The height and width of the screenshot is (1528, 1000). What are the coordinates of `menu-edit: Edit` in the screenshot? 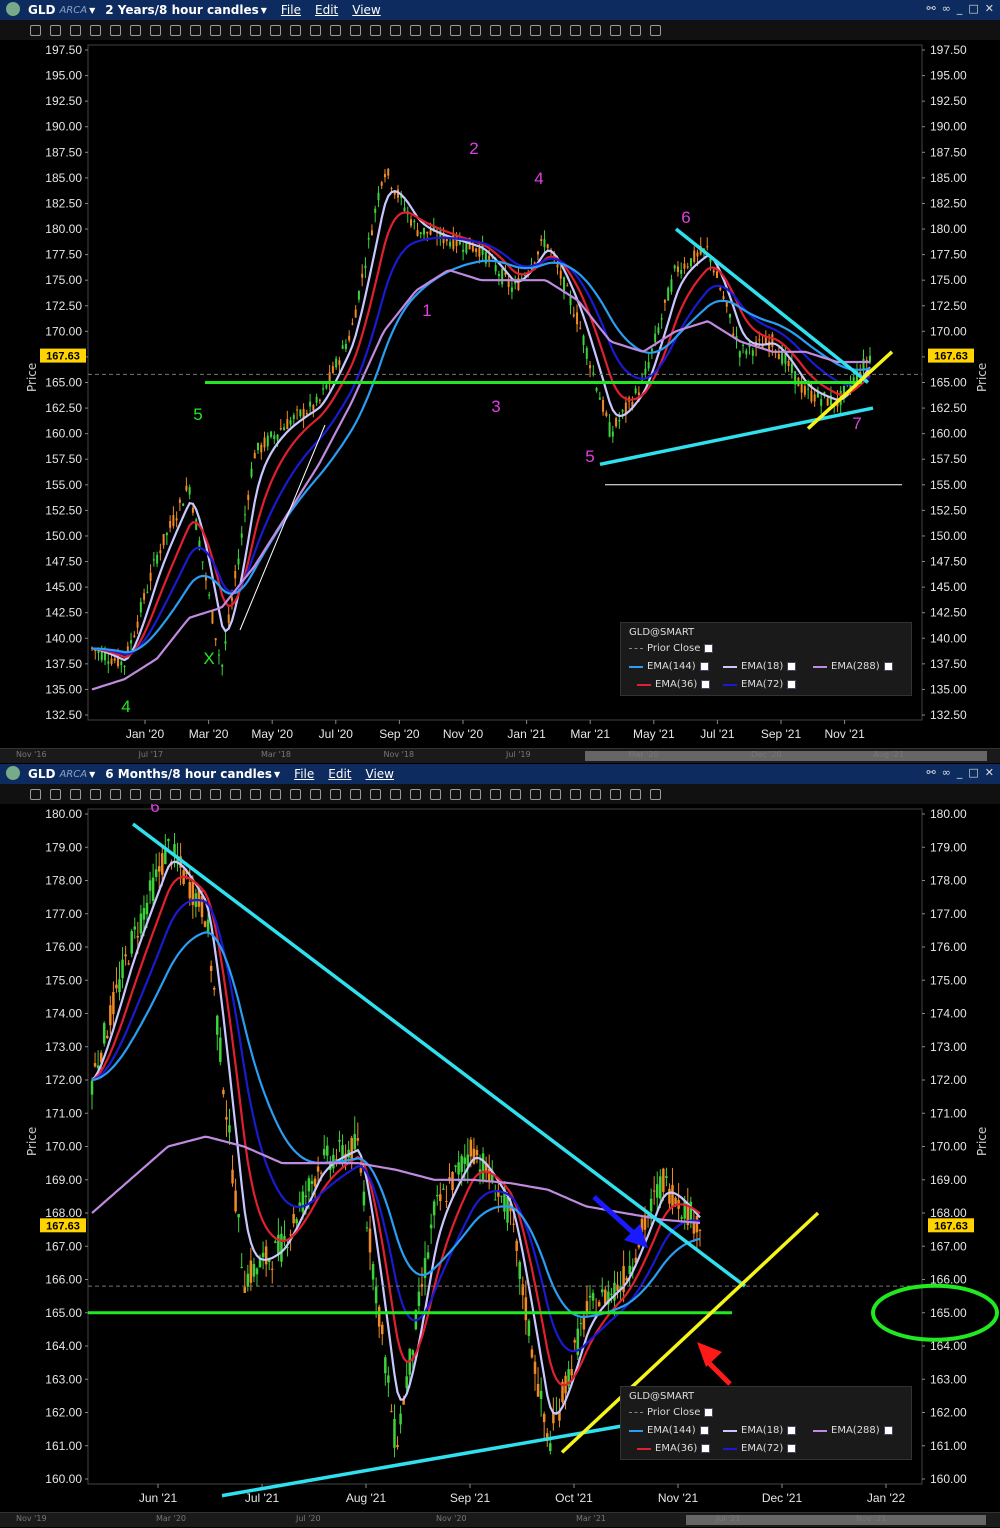 It's located at (339, 774).